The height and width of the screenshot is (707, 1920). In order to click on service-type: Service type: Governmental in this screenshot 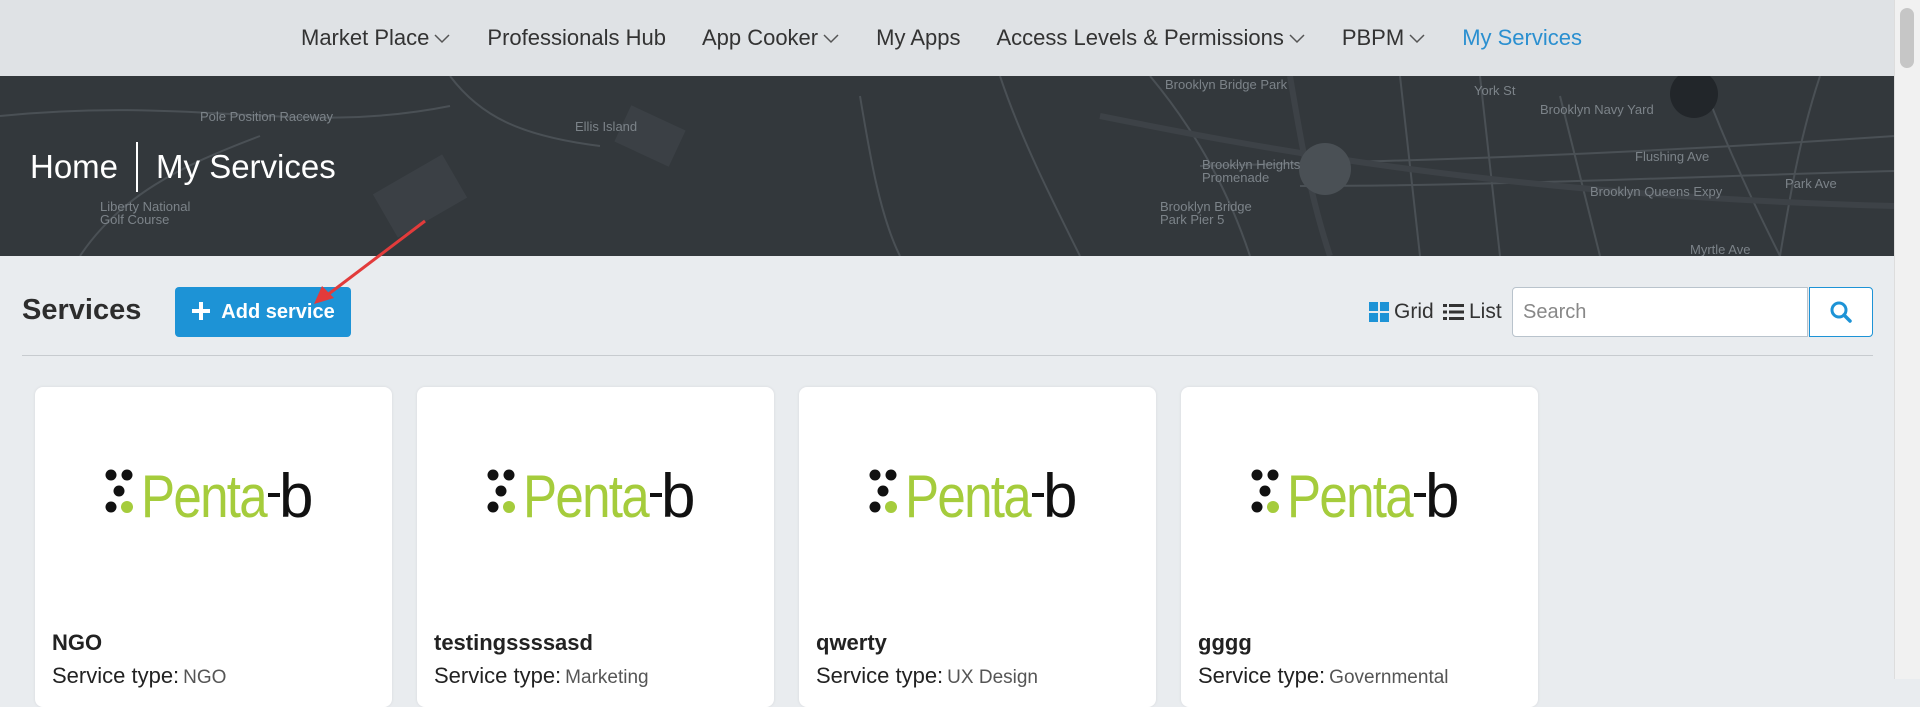, I will do `click(1323, 676)`.